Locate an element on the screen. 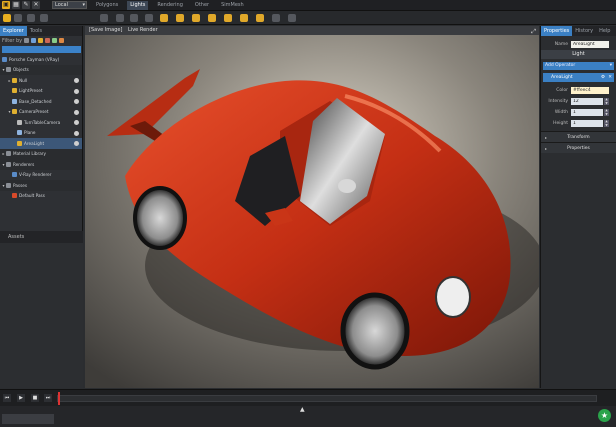 The width and height of the screenshot is (616, 427). select-mode-icon: ▣ is located at coordinates (6, 5).